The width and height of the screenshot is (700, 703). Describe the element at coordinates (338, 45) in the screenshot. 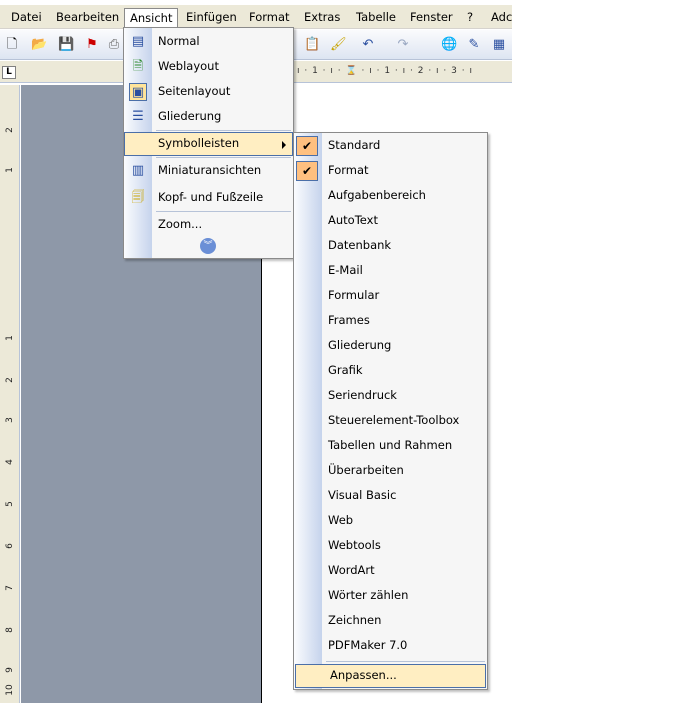

I see `format-painter-icon: 🖌` at that location.